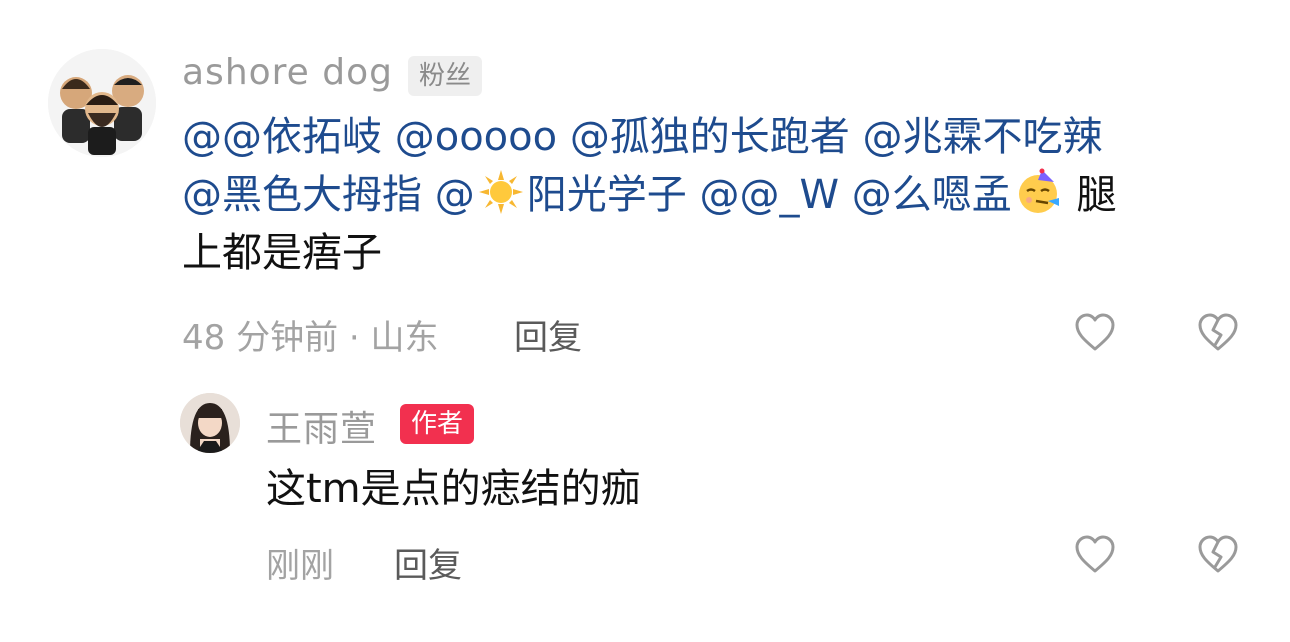 The image size is (1290, 642). What do you see at coordinates (282, 137) in the screenshot?
I see `mention-link: @@依拓岐` at bounding box center [282, 137].